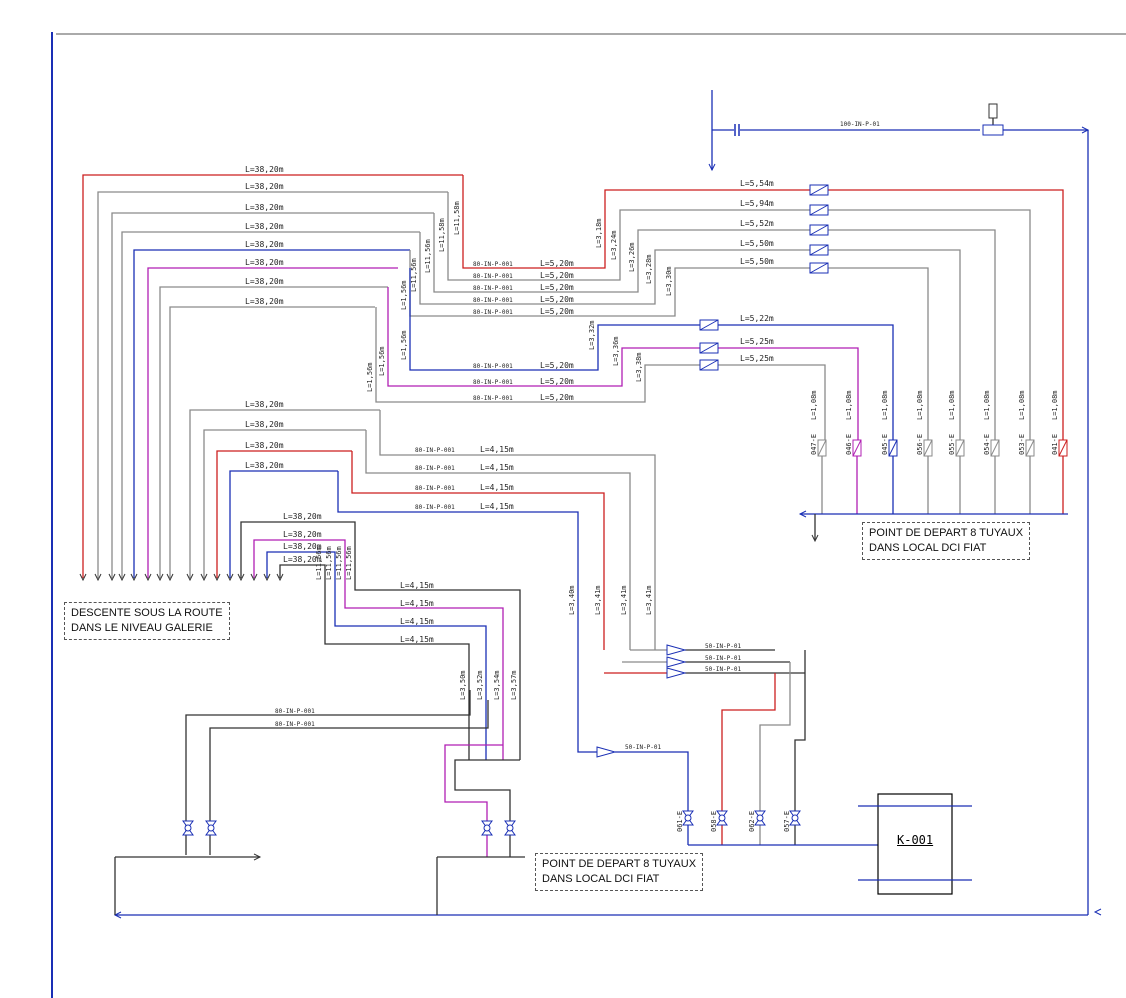  What do you see at coordinates (619, 864) in the screenshot?
I see `note-line: POINT DE DEPART 8 TUYAUX` at bounding box center [619, 864].